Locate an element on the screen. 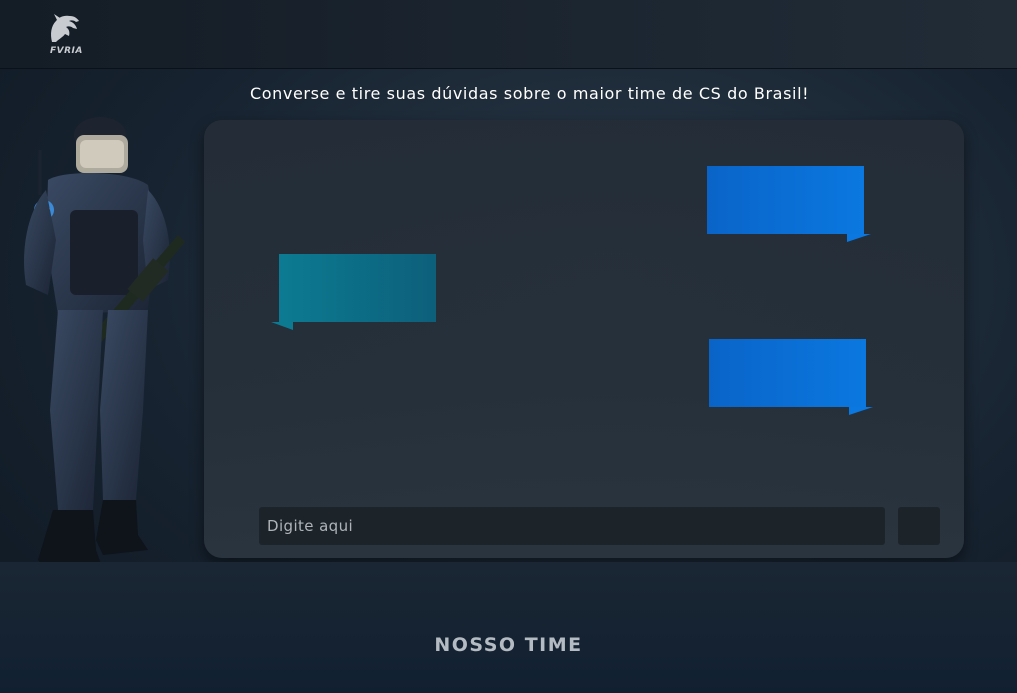 This screenshot has height=693, width=1017. team-section-title: NOSSO TIME is located at coordinates (508, 645).